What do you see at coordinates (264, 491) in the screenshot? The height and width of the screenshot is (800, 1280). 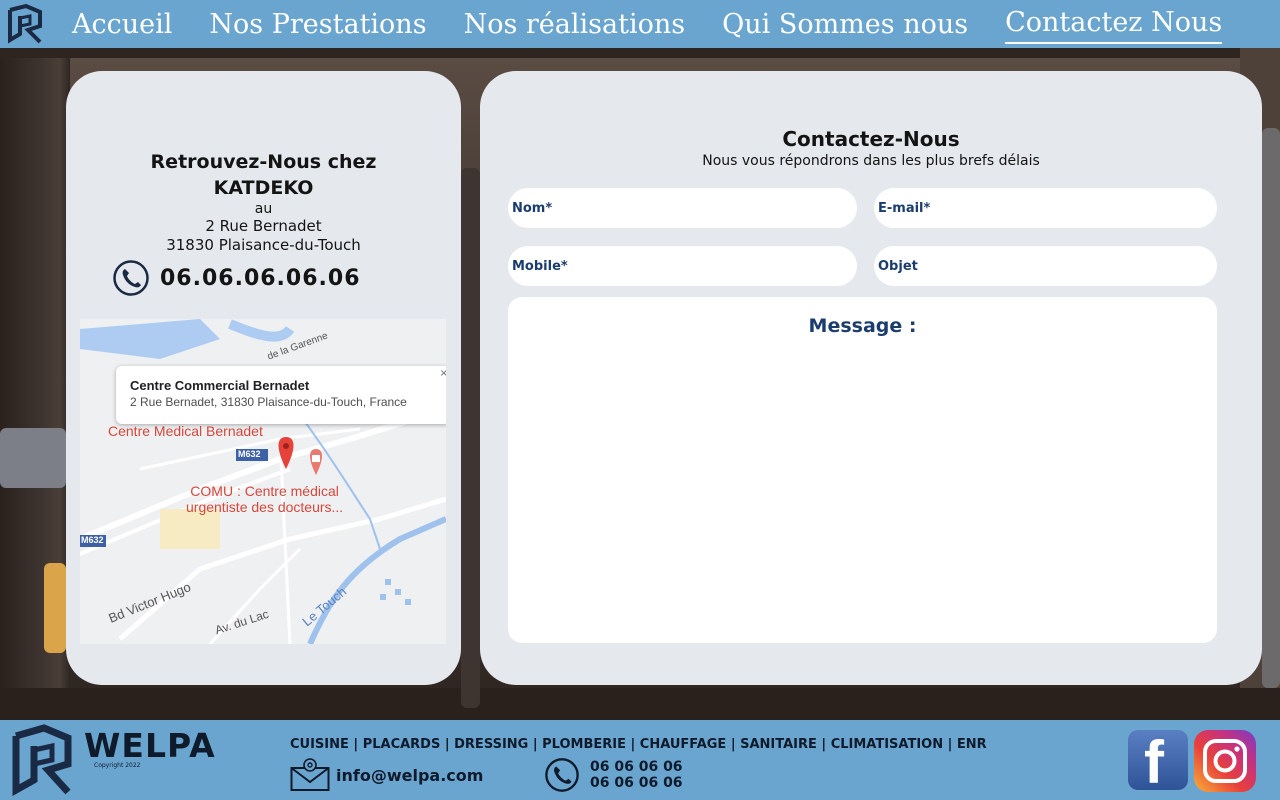 I see `map-place-comu-line1: COMU : Centre médical` at bounding box center [264, 491].